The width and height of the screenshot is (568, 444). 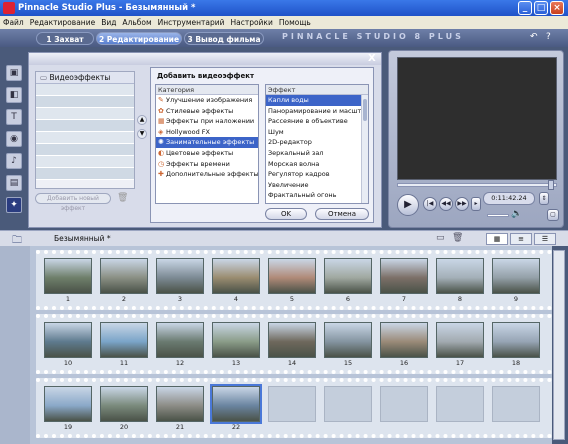 I want to click on category-item: ◈ Hollywood FX, so click(x=207, y=132).